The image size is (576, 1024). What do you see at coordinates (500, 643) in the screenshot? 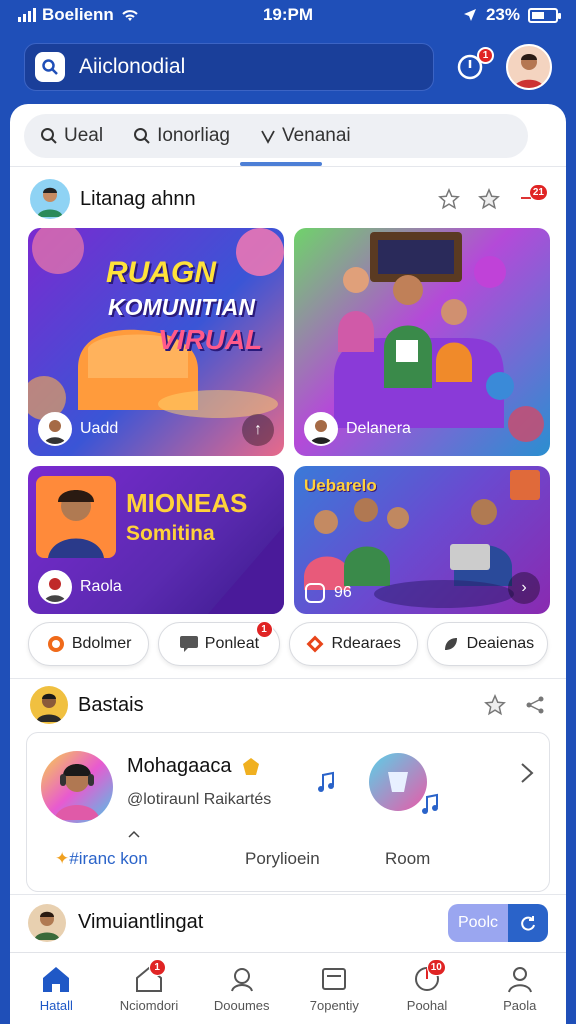
I see `chip-label: Deaienas` at bounding box center [500, 643].